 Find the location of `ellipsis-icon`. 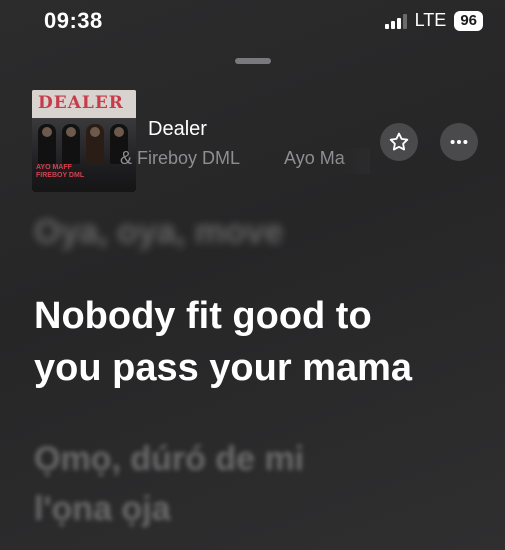

ellipsis-icon is located at coordinates (459, 142).